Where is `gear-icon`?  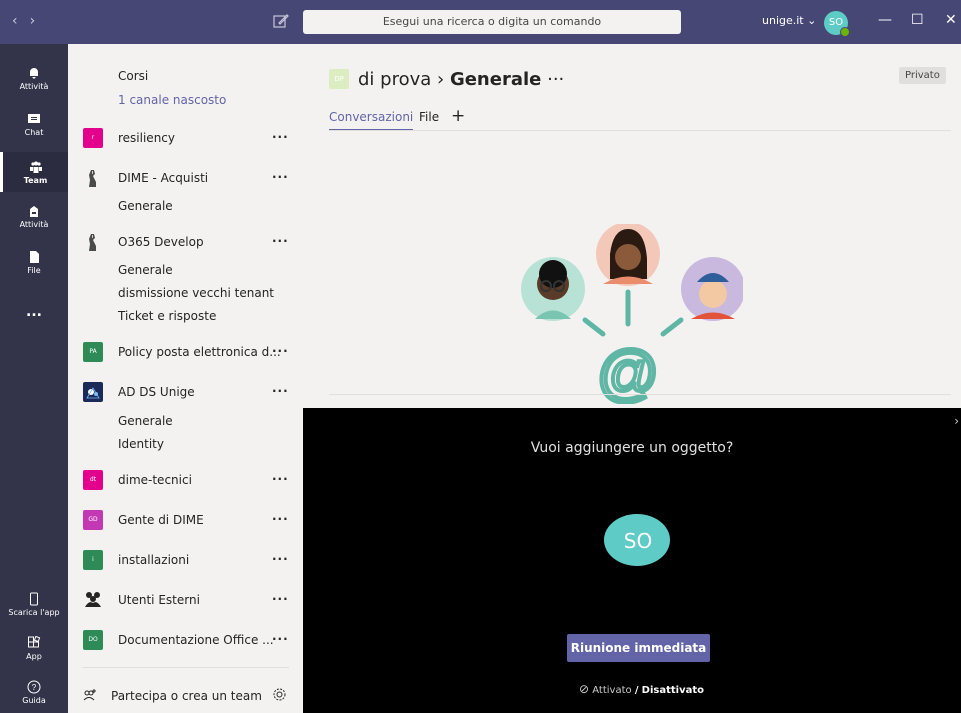
gear-icon is located at coordinates (279, 694).